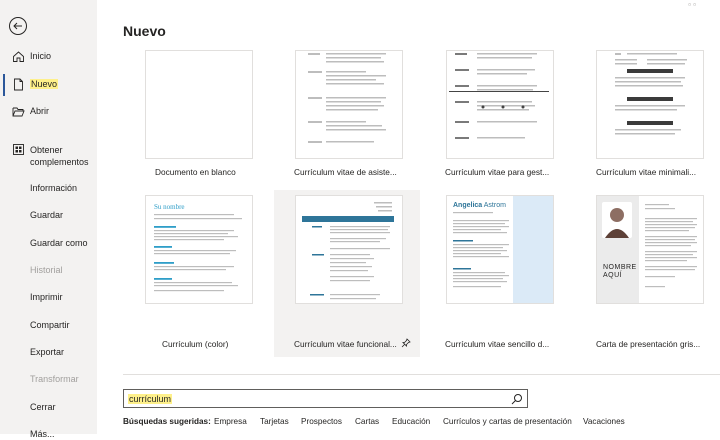 The image size is (720, 440). Describe the element at coordinates (44, 84) in the screenshot. I see `nav-nuevo-label: Nuevo` at that location.